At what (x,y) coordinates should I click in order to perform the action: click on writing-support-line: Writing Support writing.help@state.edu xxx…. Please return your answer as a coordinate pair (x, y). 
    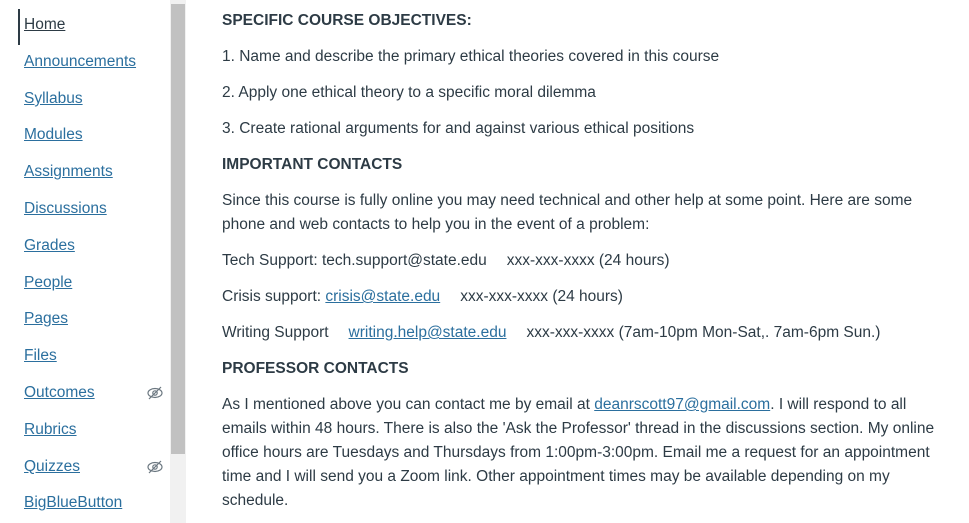
    Looking at the image, I should click on (551, 333).